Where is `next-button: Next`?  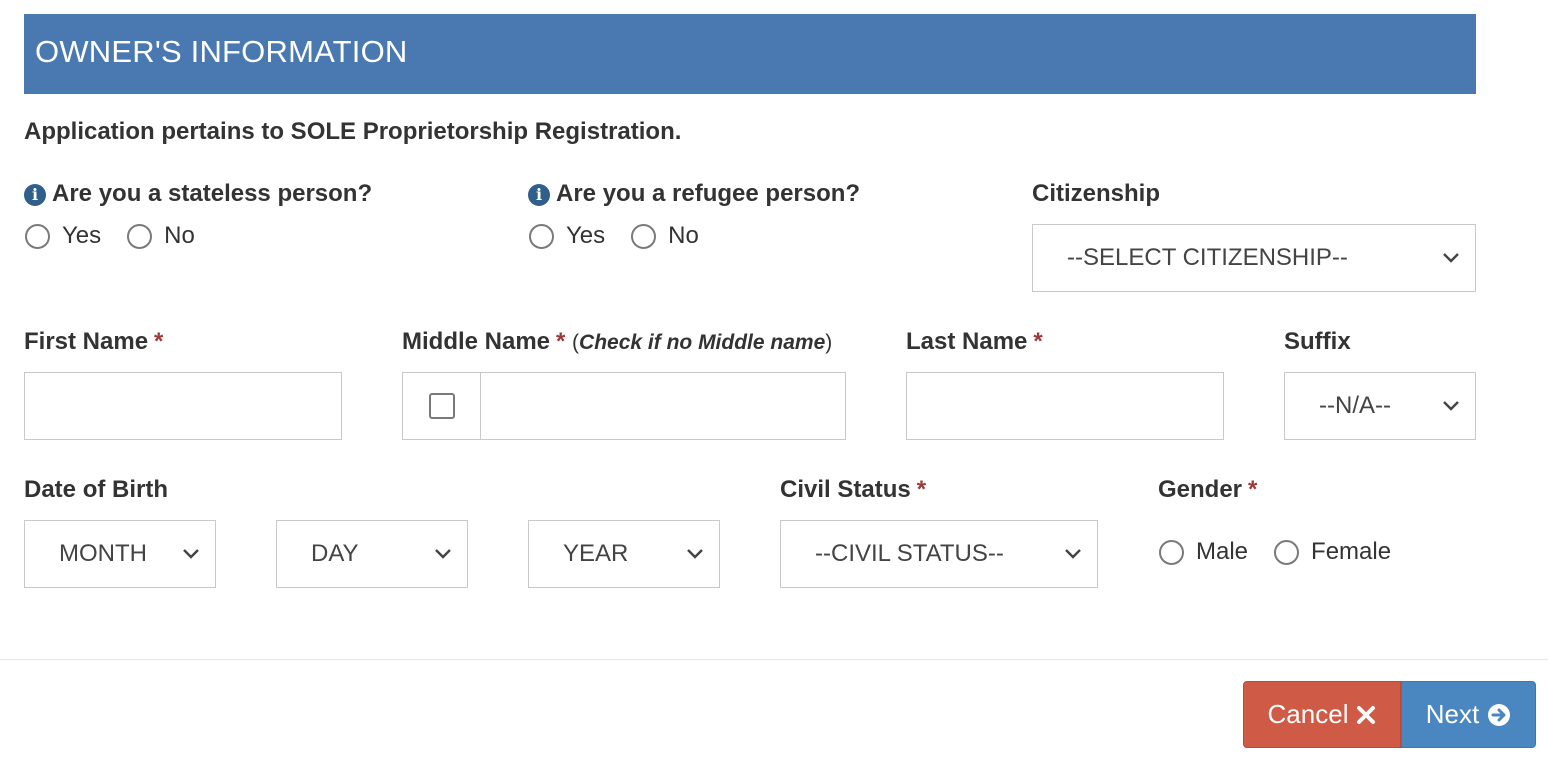
next-button: Next is located at coordinates (1468, 714).